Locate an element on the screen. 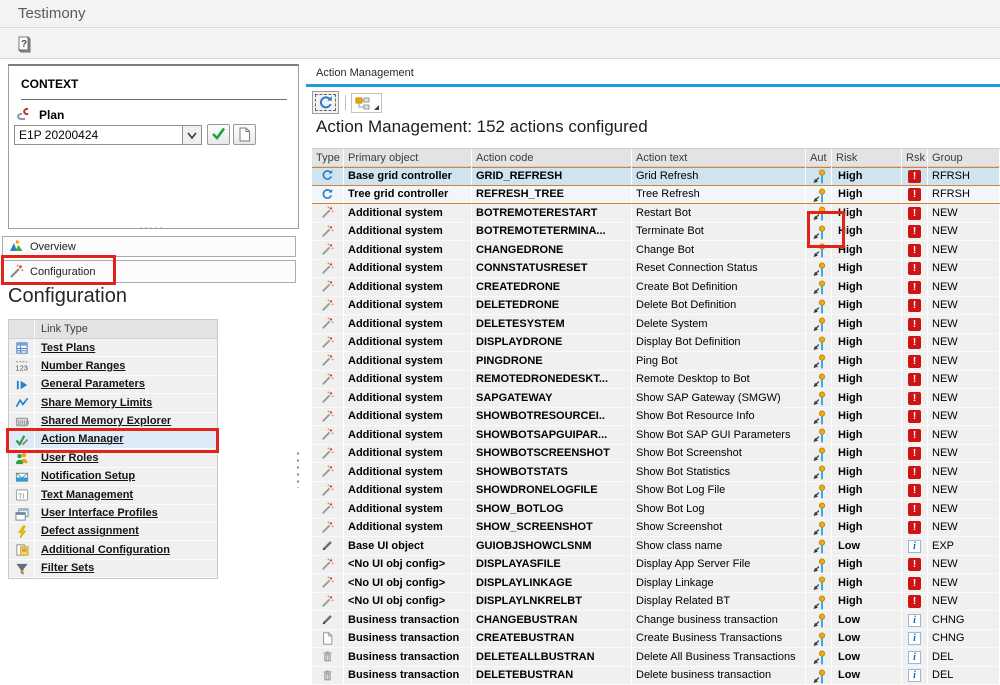 This screenshot has height=685, width=1000. cell-action-code: DISPLAYLINKAGE is located at coordinates (552, 583).